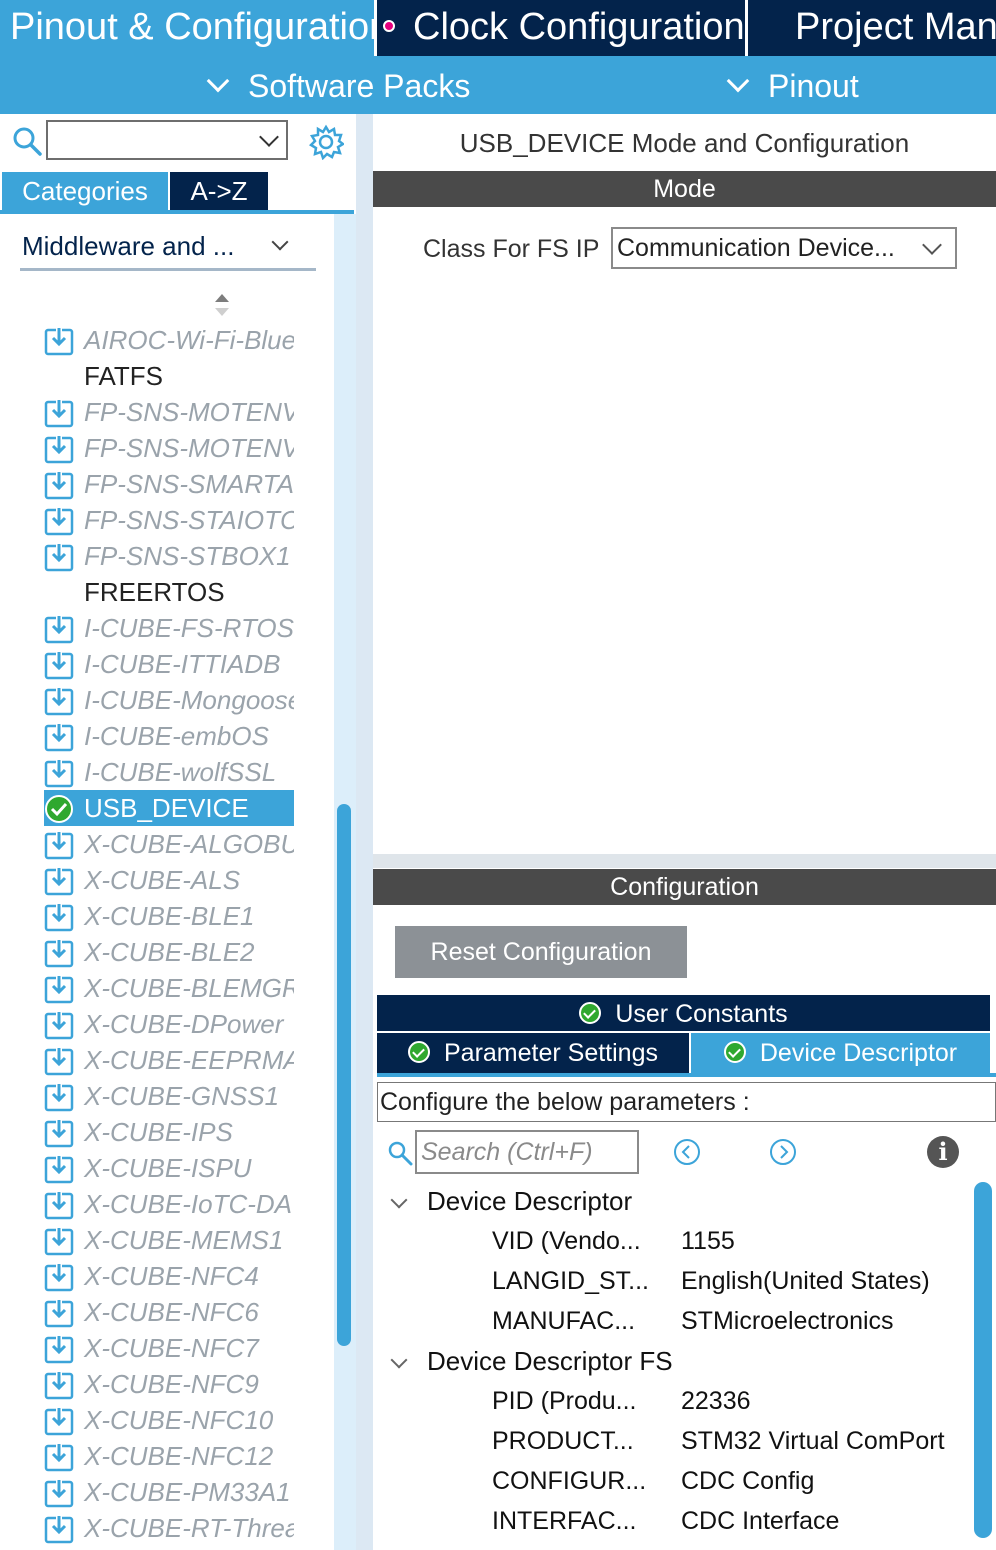  Describe the element at coordinates (530, 1361) in the screenshot. I see `tree-group: Device Descriptor FS` at that location.